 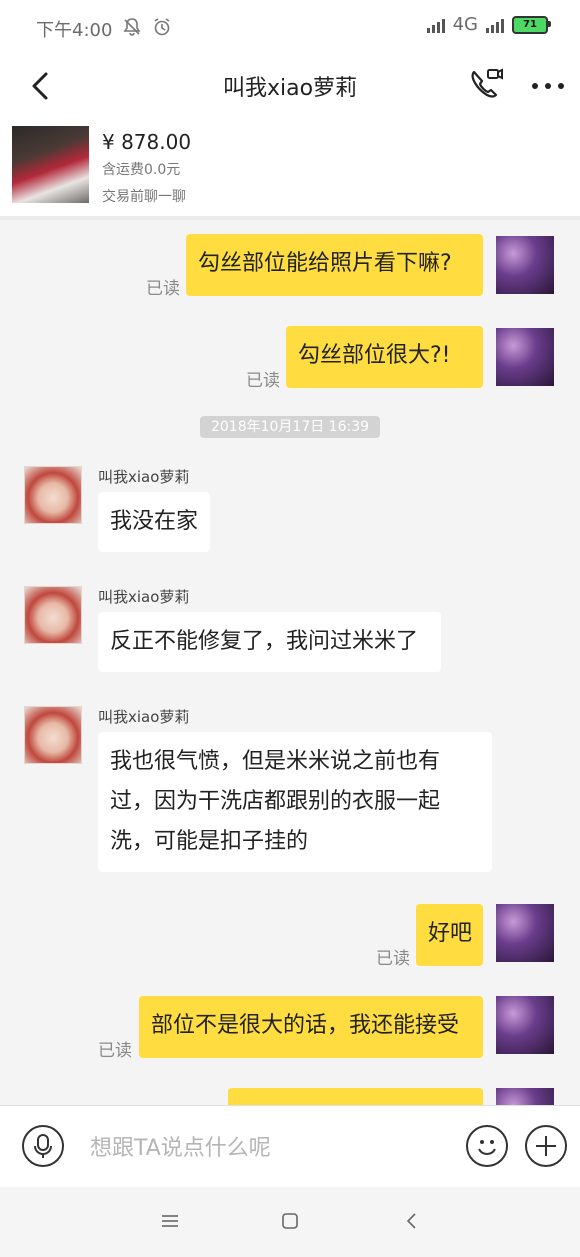 I want to click on message-bubble-mine: 好吧, so click(x=449, y=935).